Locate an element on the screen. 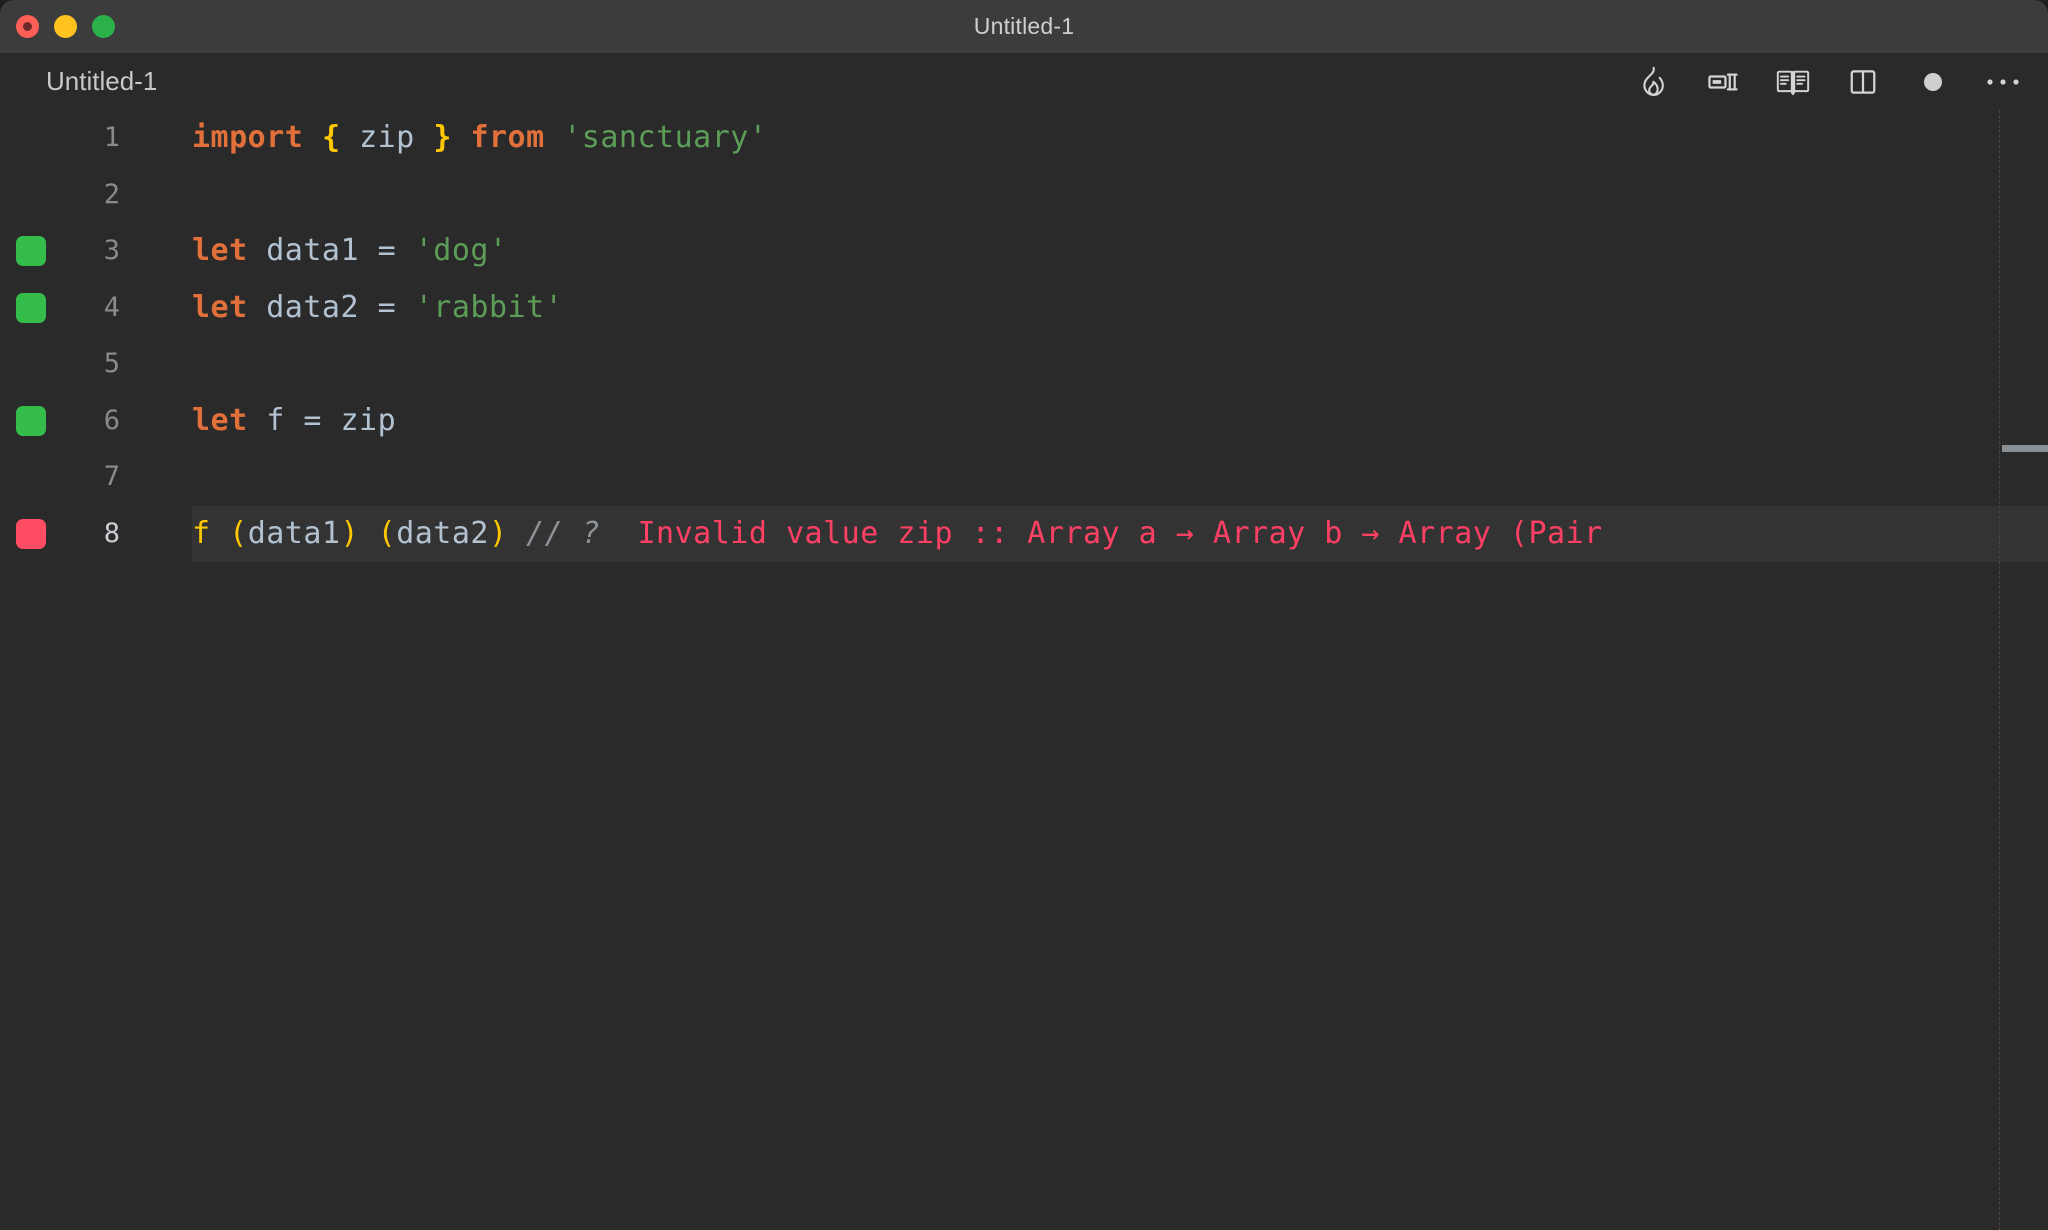 The height and width of the screenshot is (1230, 2048). editor-toolbar is located at coordinates (1828, 81).